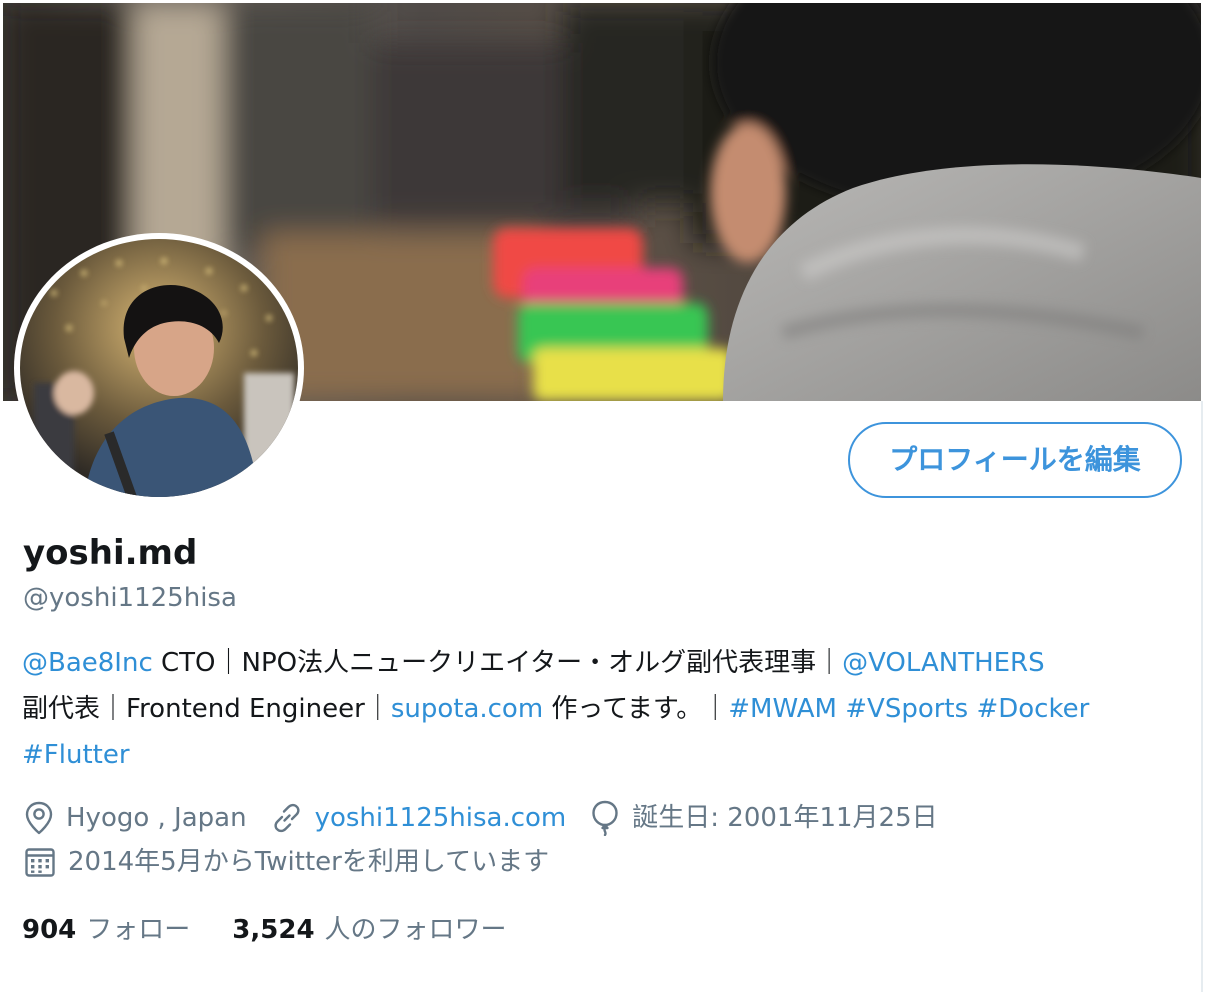 The width and height of the screenshot is (1206, 992). I want to click on hashtag-docker: #Docker, so click(1032, 709).